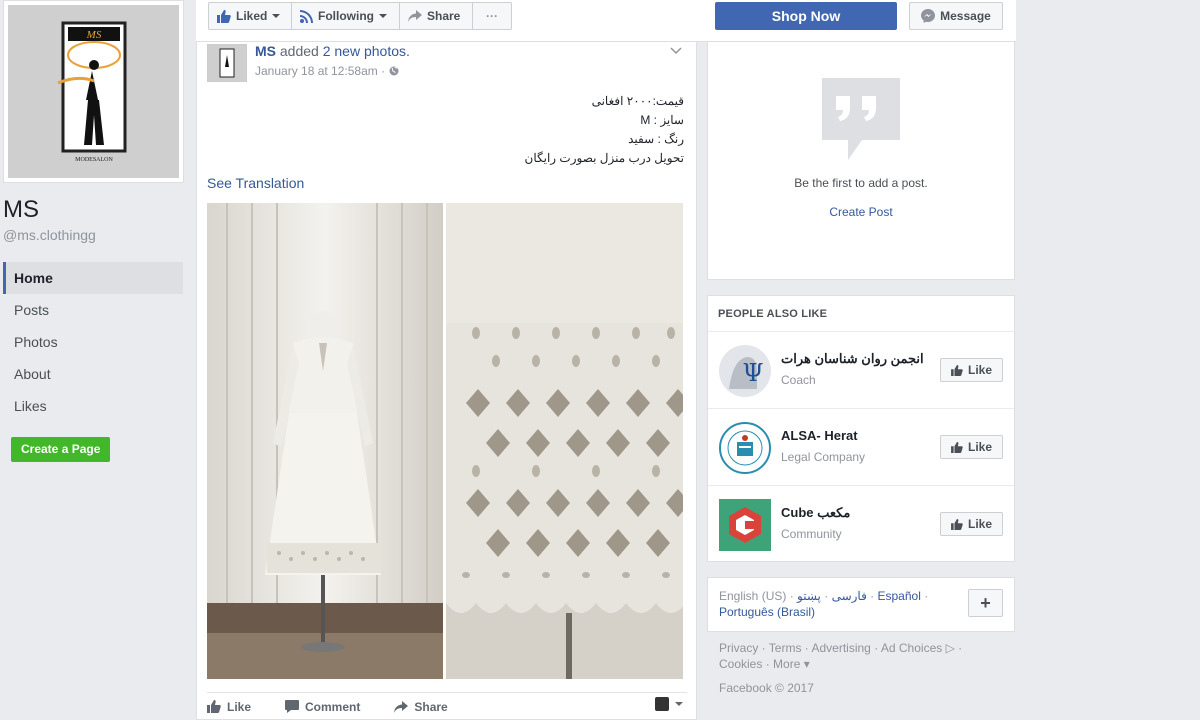 The height and width of the screenshot is (720, 1200). Describe the element at coordinates (61, 449) in the screenshot. I see `create-page-button: Create a Page` at that location.